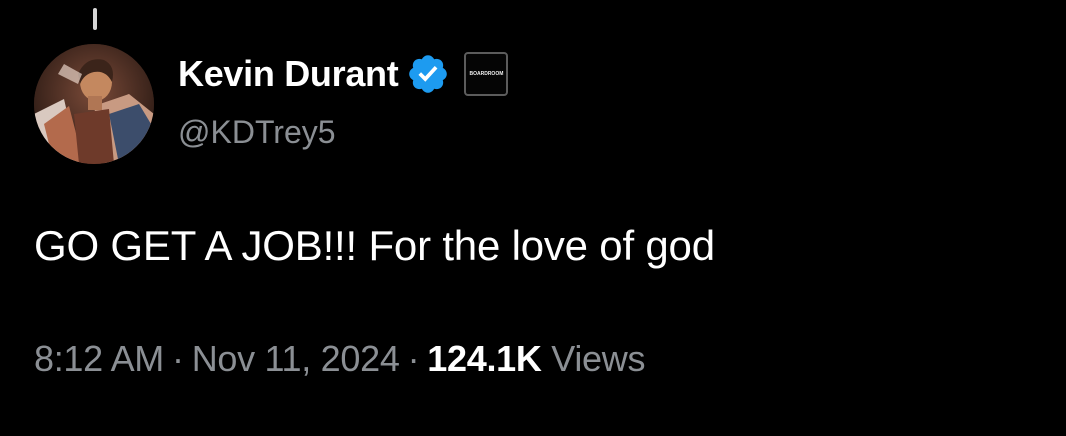 The height and width of the screenshot is (436, 1066). What do you see at coordinates (486, 74) in the screenshot?
I see `affiliate-badge-icon: BOARDROOM` at bounding box center [486, 74].